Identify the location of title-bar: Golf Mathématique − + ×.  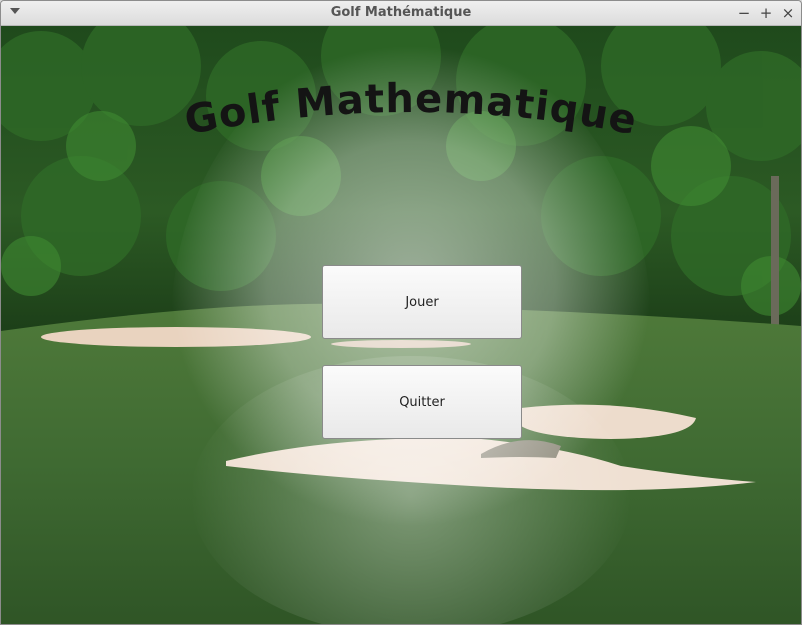
(401, 13).